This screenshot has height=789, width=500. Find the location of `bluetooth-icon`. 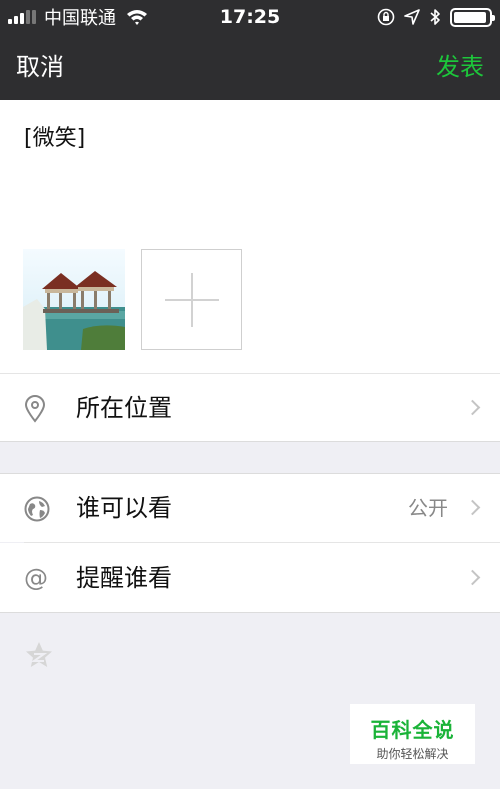

bluetooth-icon is located at coordinates (435, 17).